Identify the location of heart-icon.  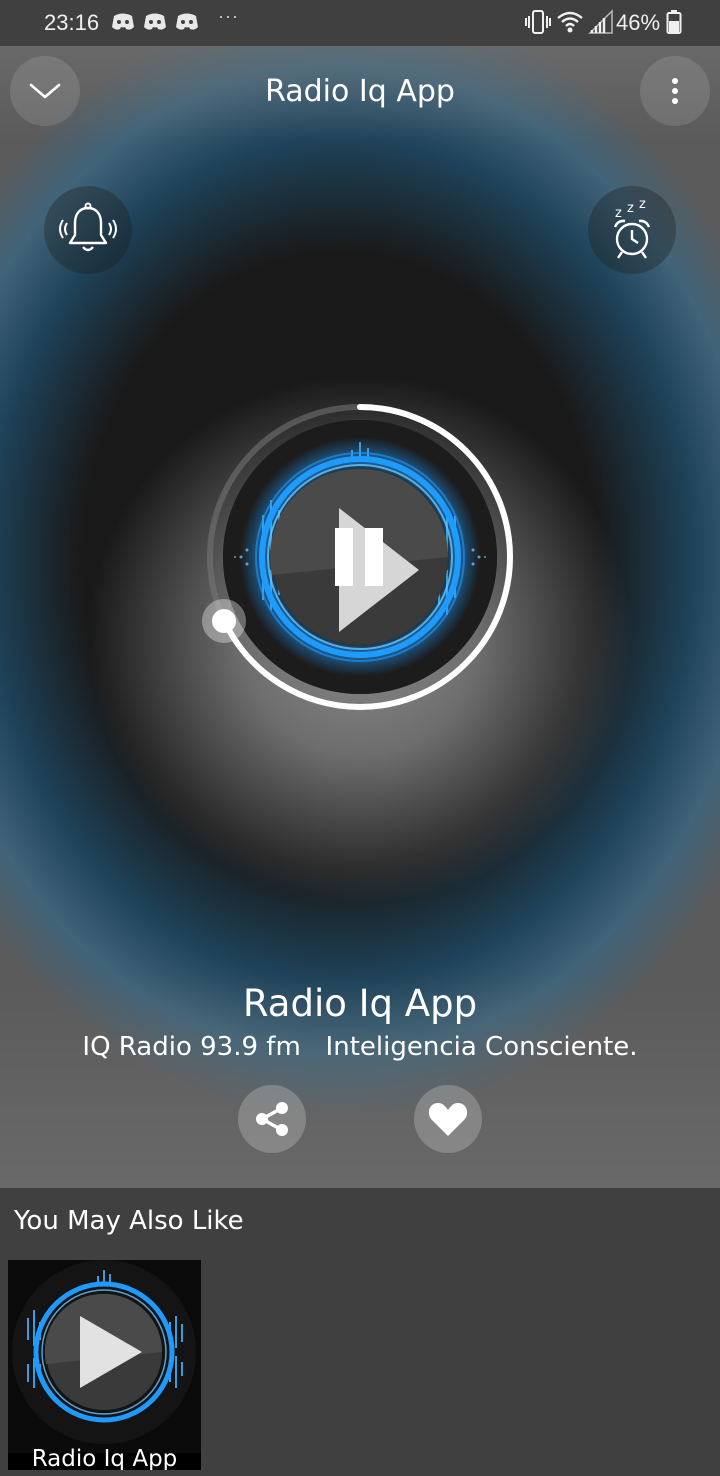
(448, 1119).